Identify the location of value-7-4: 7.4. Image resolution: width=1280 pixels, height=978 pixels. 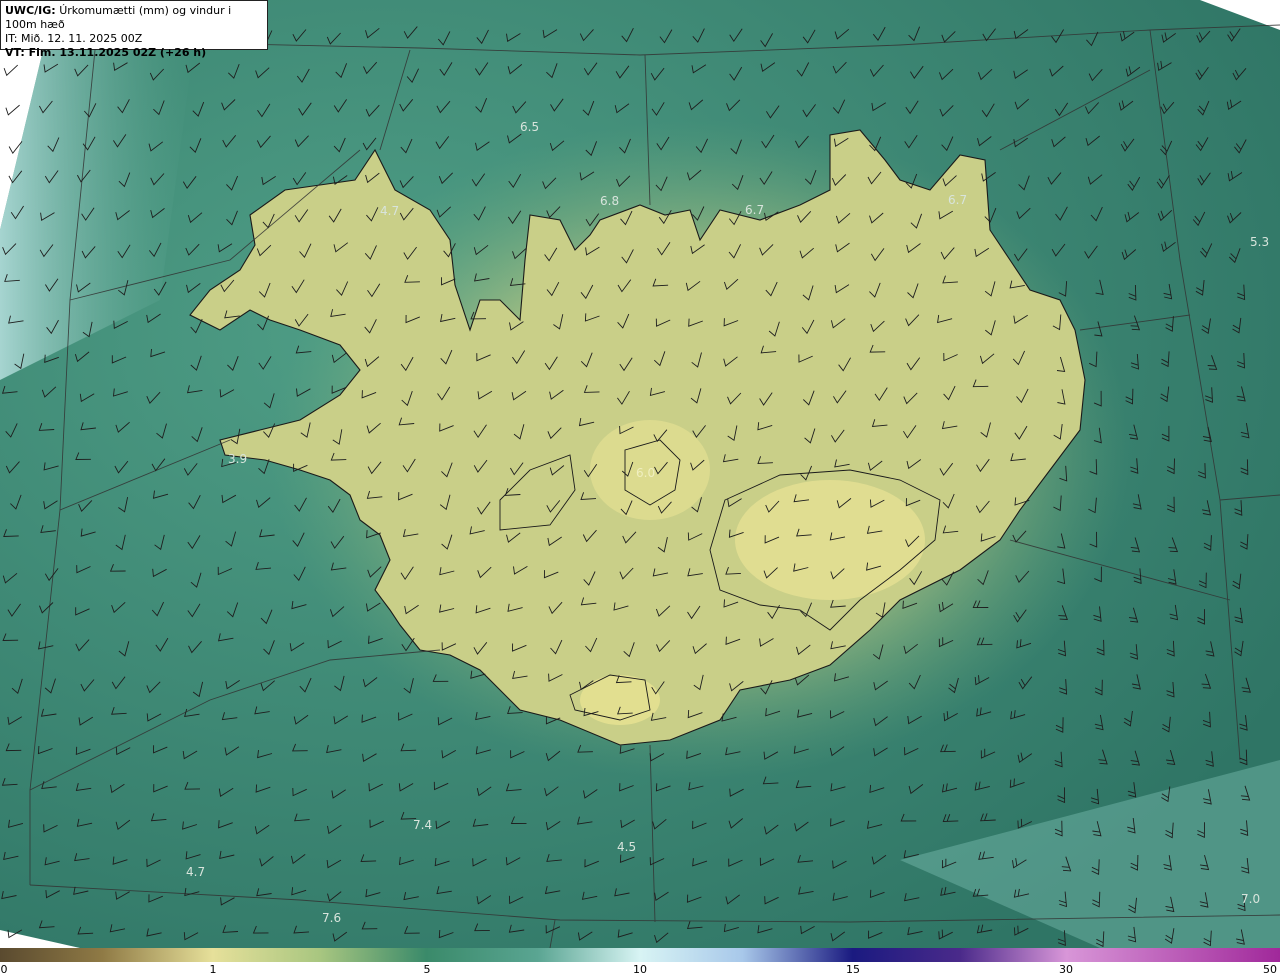
(422, 825).